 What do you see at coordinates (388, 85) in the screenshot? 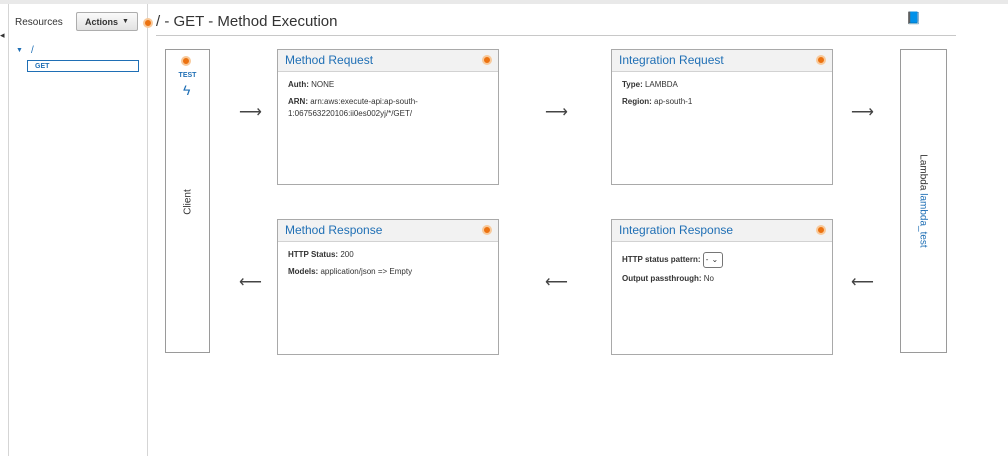
I see `auth-row: Auth: NONE` at bounding box center [388, 85].